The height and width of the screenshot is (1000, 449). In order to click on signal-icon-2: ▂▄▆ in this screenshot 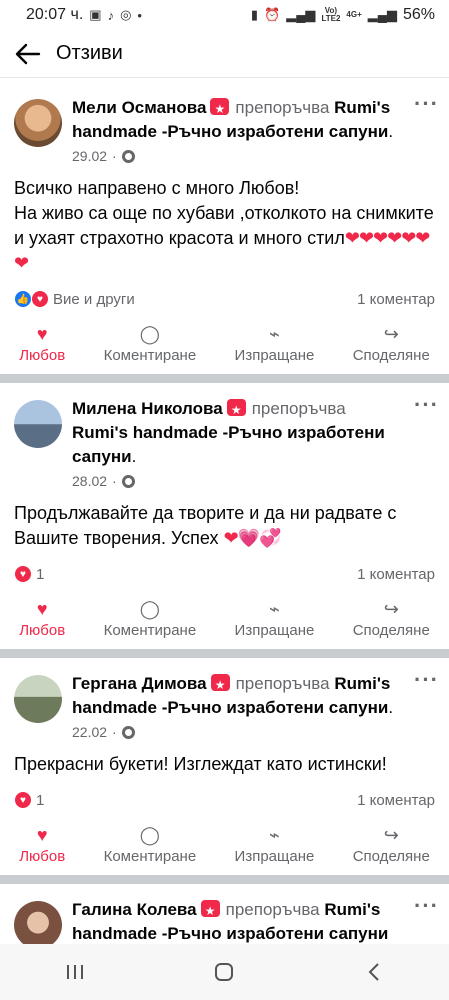, I will do `click(382, 14)`.